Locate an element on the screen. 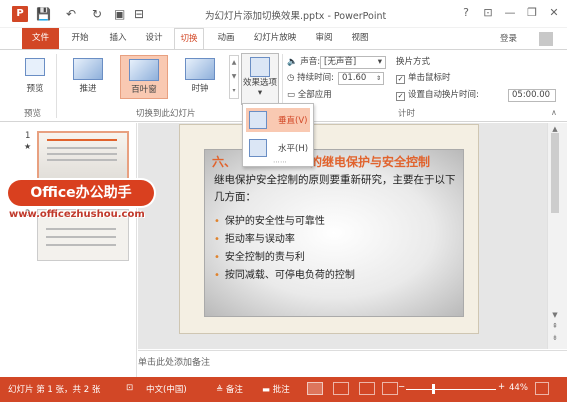 The width and height of the screenshot is (567, 402). duration-row: ◷ 持续时间: is located at coordinates (310, 78).